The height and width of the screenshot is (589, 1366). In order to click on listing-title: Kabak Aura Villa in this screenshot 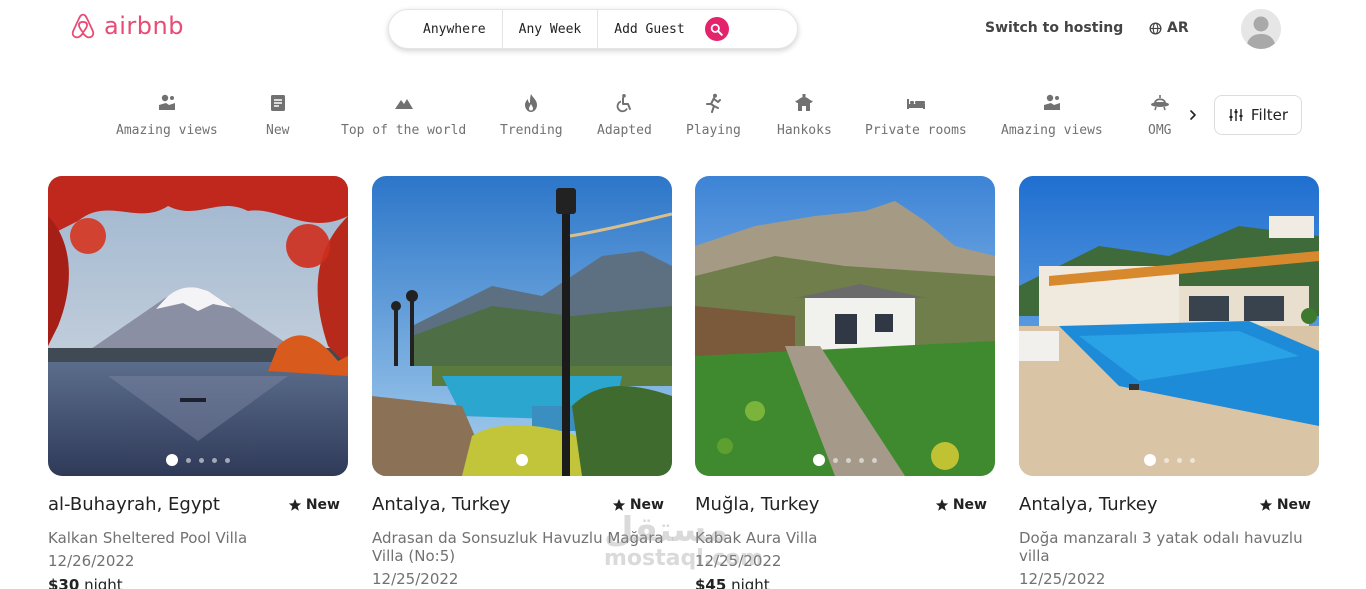, I will do `click(756, 538)`.